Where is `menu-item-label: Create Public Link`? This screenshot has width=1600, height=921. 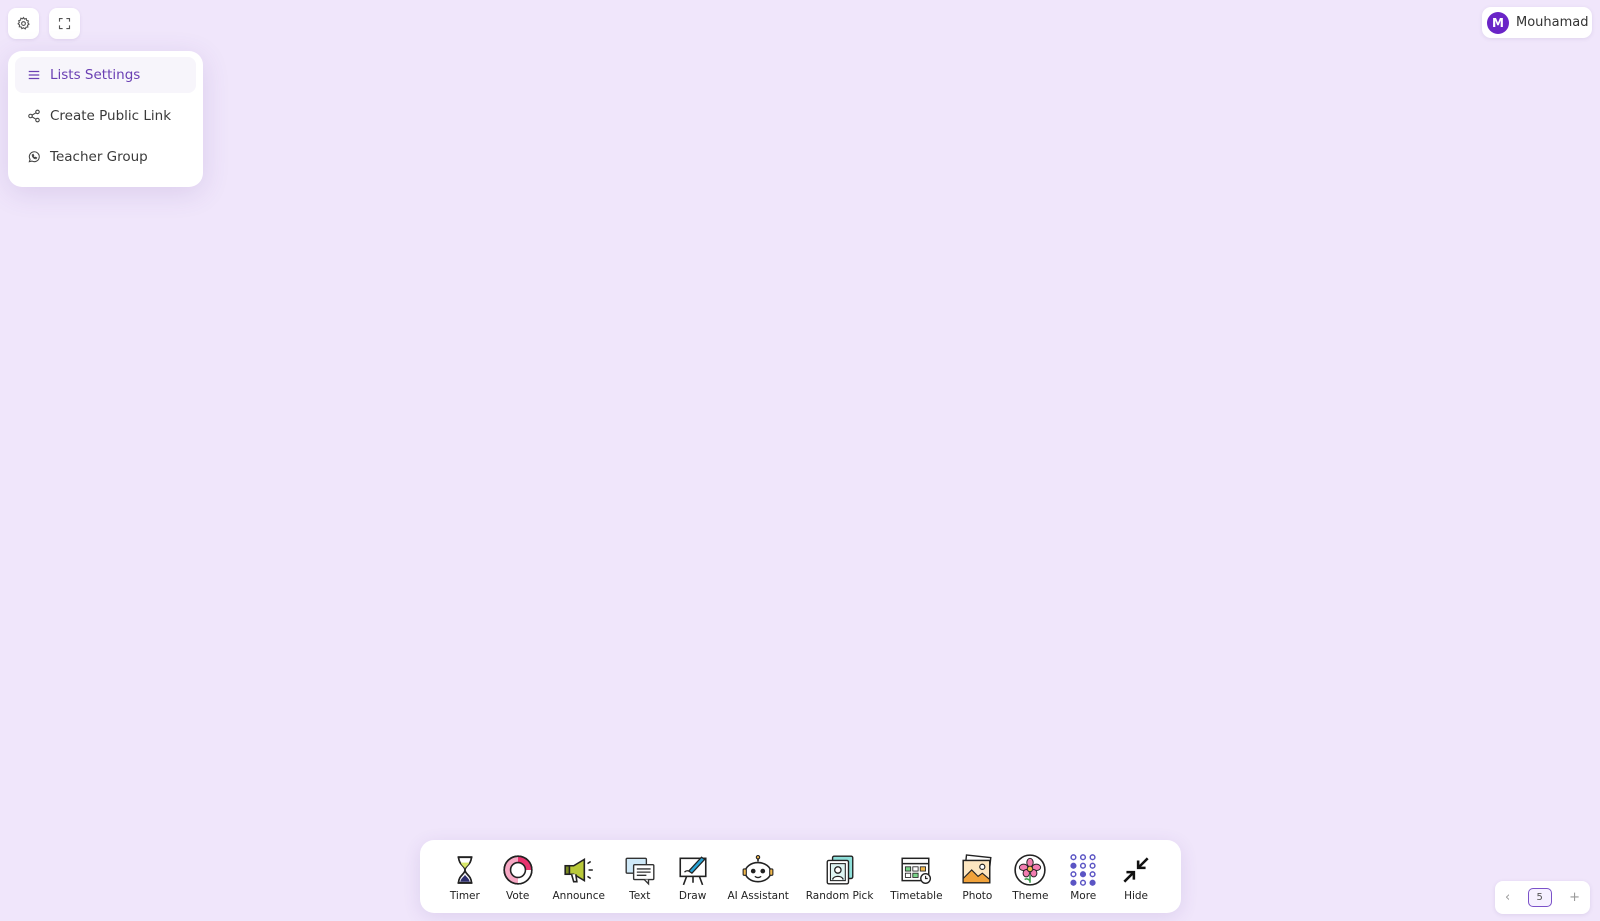 menu-item-label: Create Public Link is located at coordinates (111, 116).